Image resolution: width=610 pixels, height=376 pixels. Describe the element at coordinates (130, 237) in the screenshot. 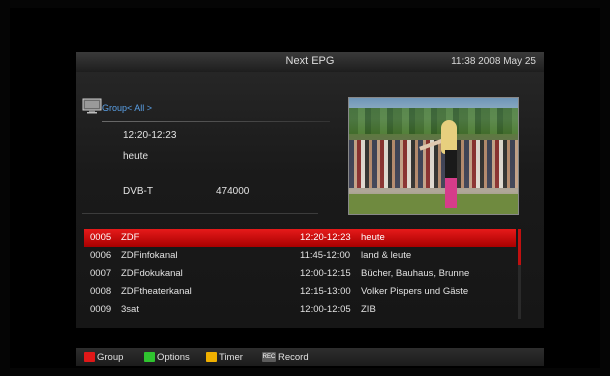

I see `channel-name: ZDF` at that location.